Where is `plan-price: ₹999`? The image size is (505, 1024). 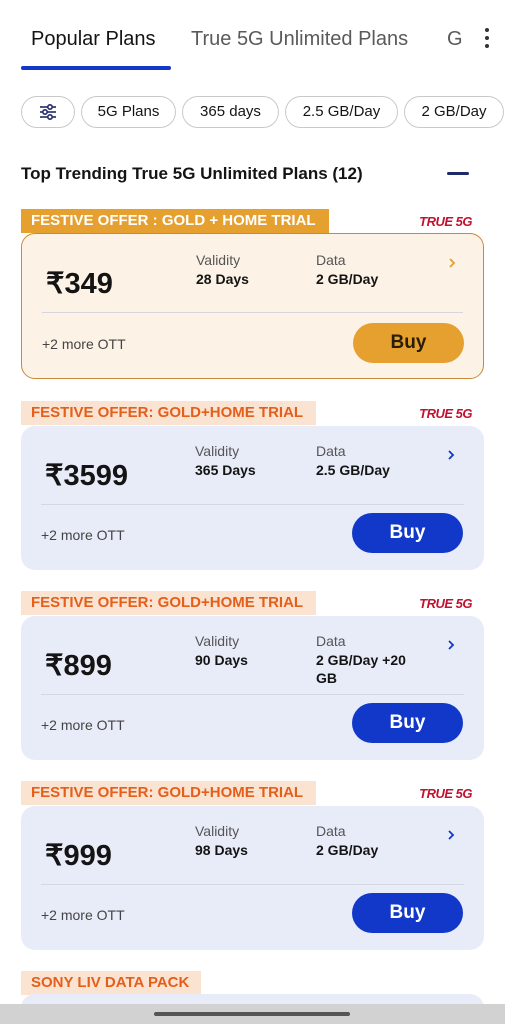
plan-price: ₹999 is located at coordinates (78, 856).